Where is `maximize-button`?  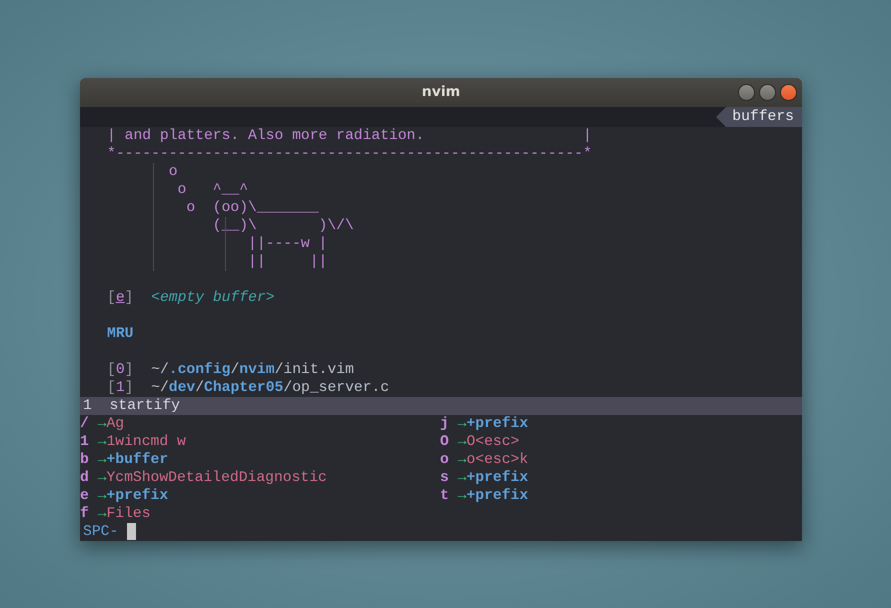 maximize-button is located at coordinates (767, 92).